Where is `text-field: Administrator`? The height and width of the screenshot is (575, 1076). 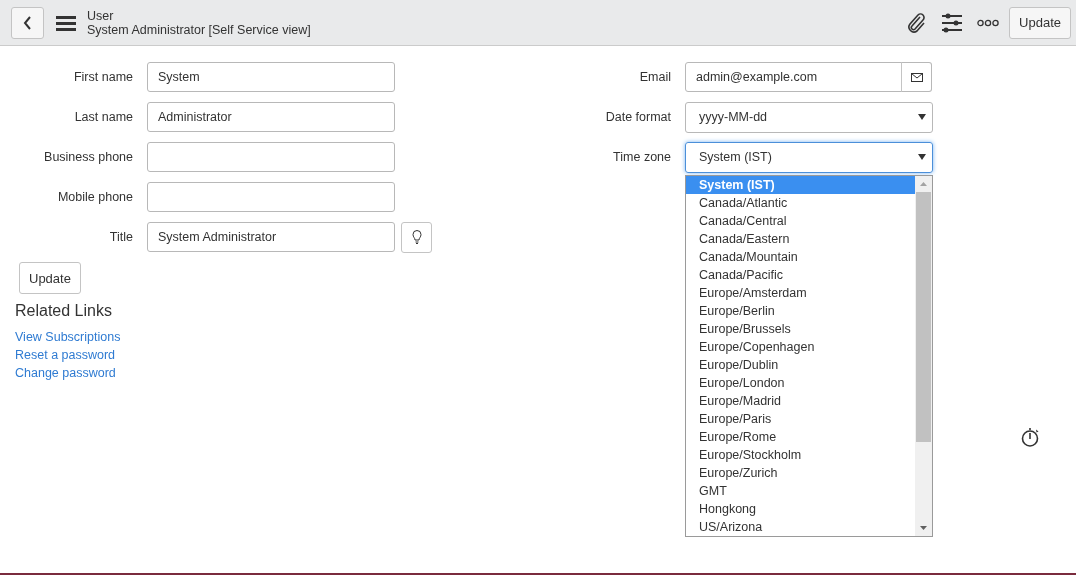
text-field: Administrator is located at coordinates (271, 117).